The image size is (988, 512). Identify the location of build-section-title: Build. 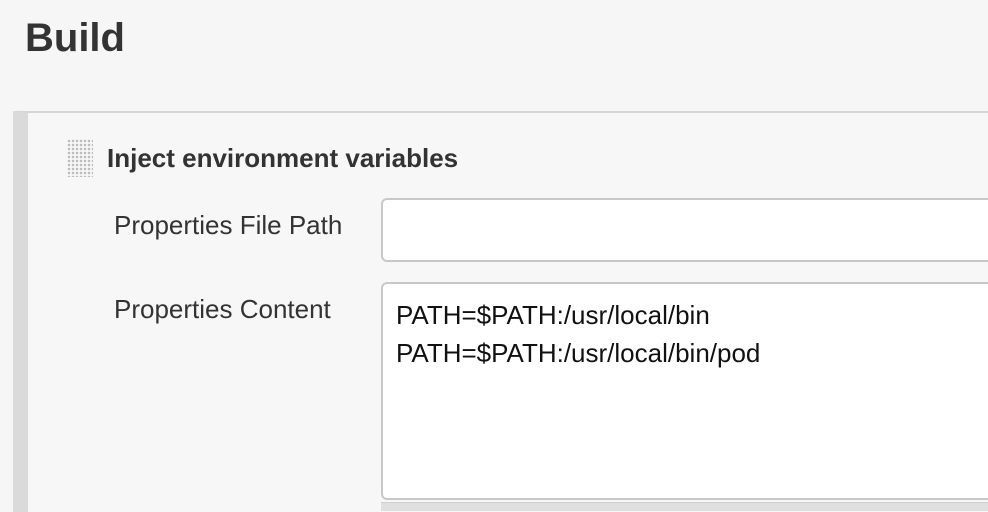
(75, 38).